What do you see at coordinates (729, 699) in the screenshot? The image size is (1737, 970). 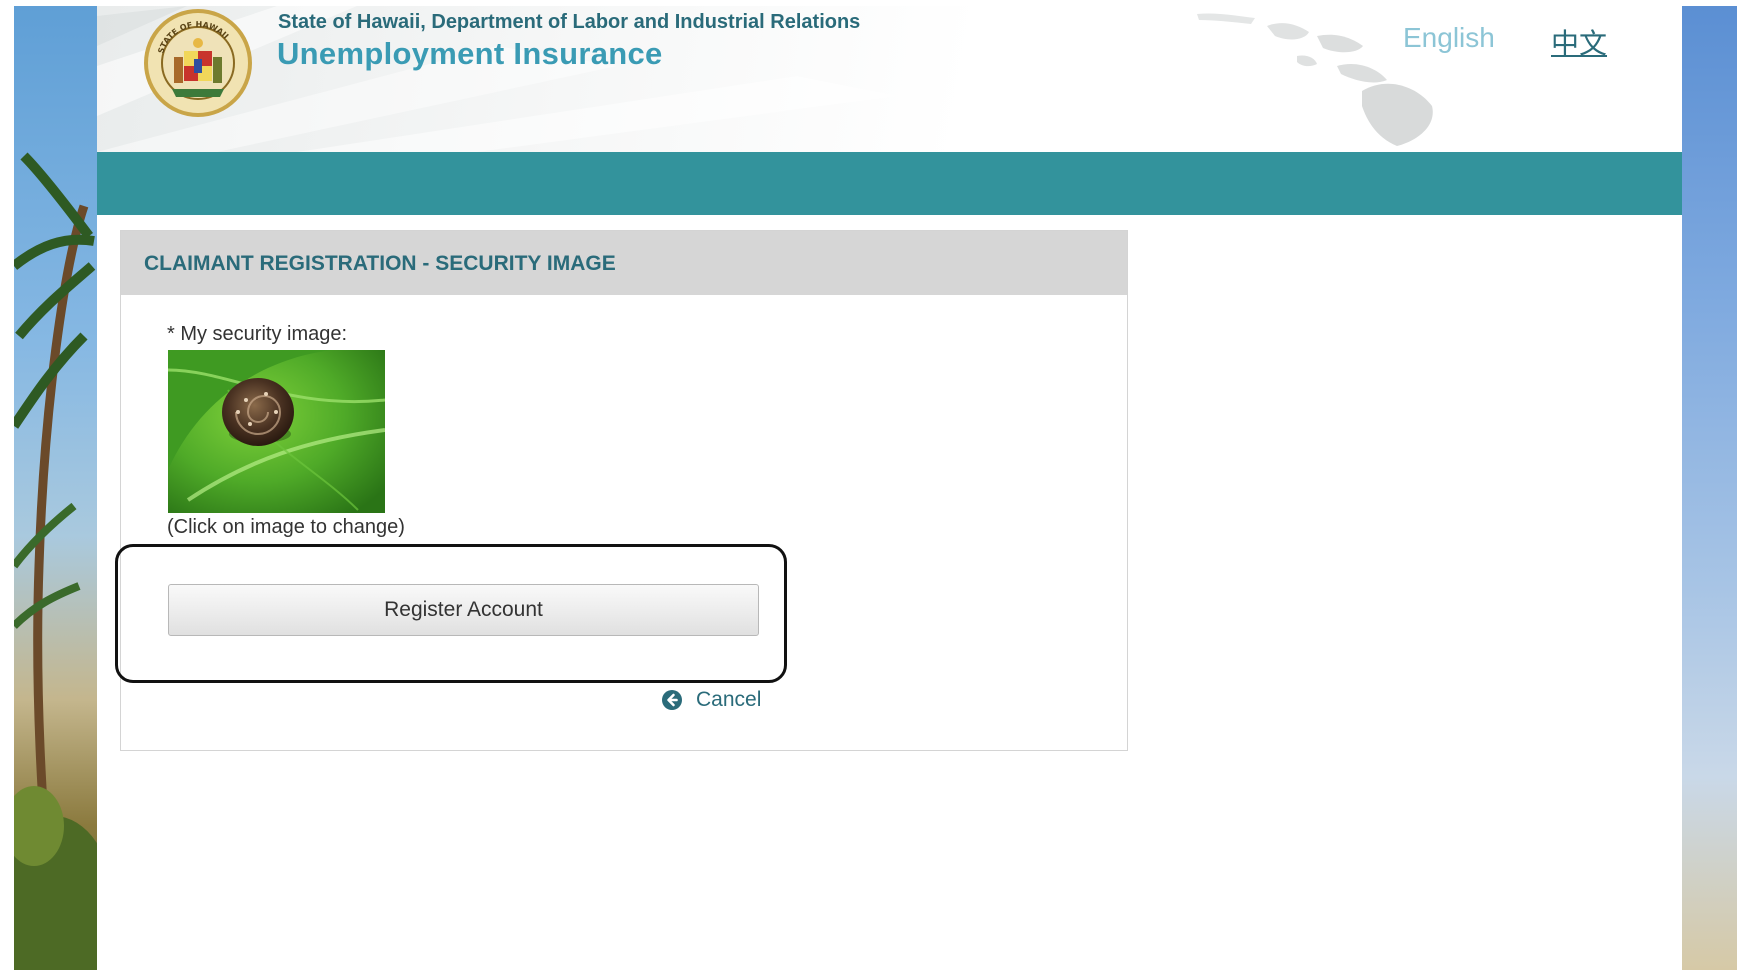 I see `cancel-label: Cancel` at bounding box center [729, 699].